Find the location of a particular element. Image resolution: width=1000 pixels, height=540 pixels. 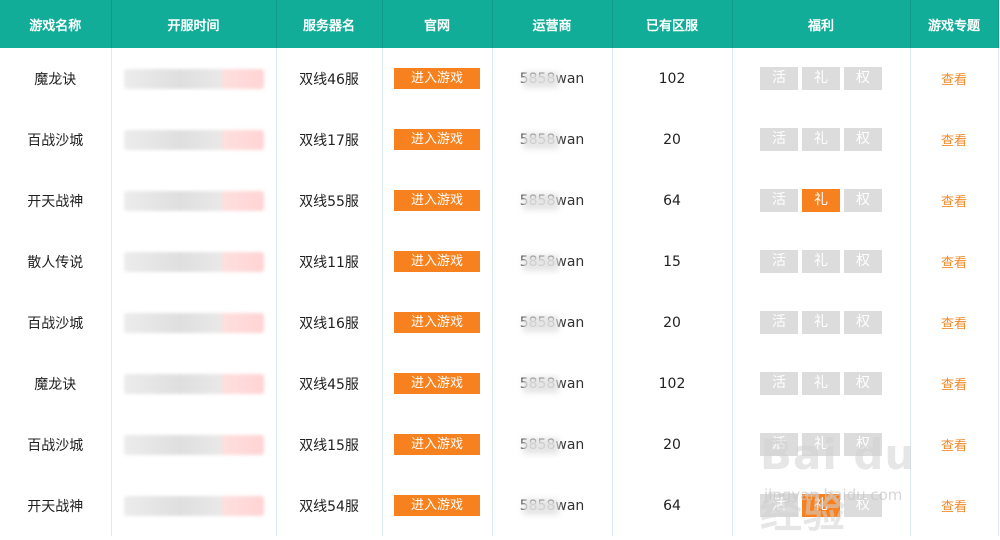

server-name-cell: 双线54服 is located at coordinates (329, 505).